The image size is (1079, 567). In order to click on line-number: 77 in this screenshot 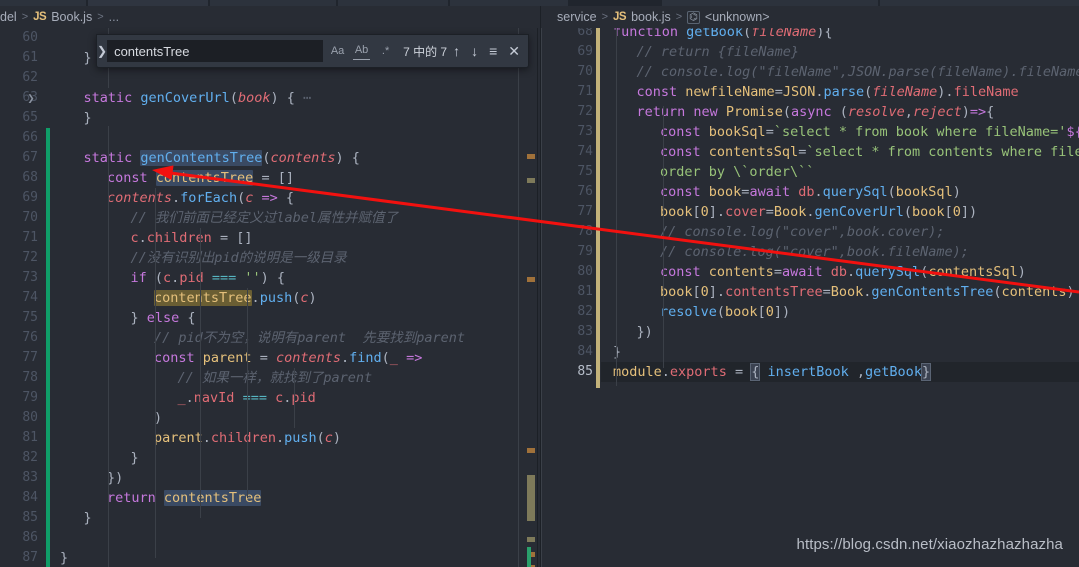, I will do `click(30, 357)`.